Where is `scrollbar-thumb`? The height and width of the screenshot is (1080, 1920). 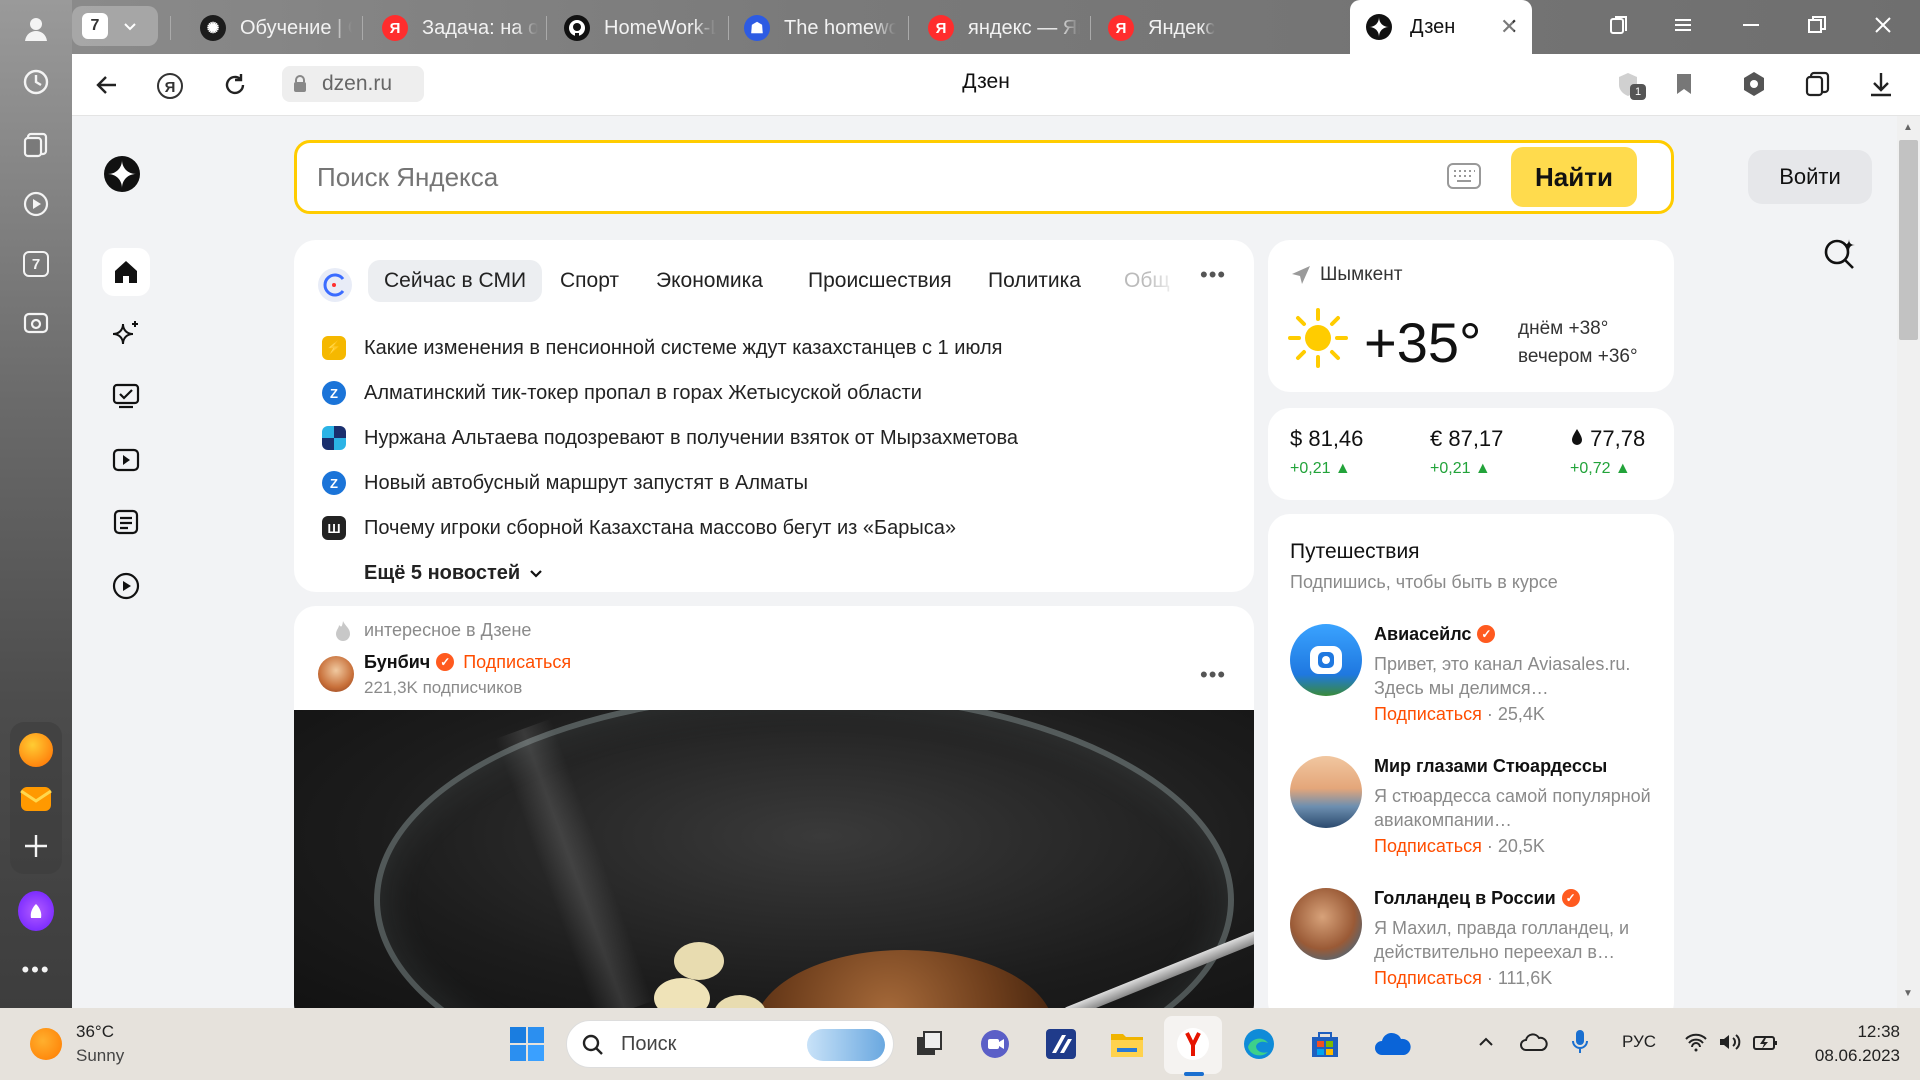 scrollbar-thumb is located at coordinates (1908, 240).